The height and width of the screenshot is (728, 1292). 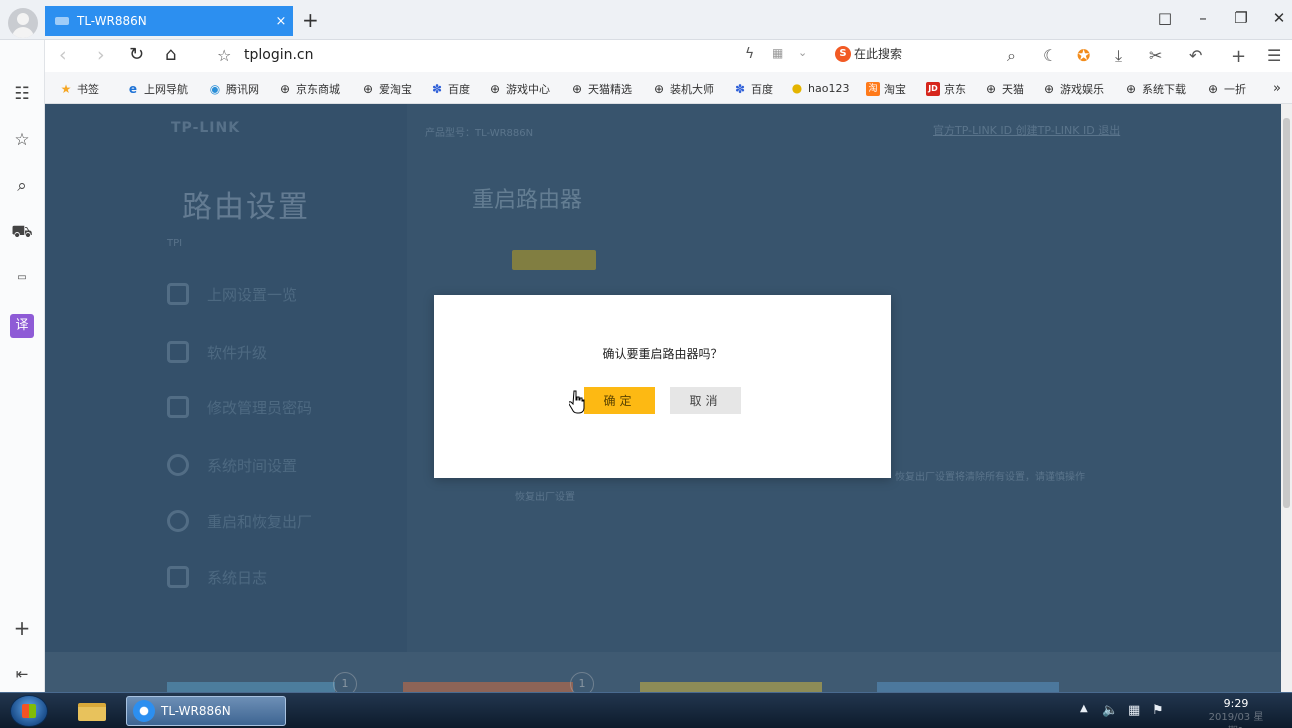 I want to click on favorites-star-icon: ☆, so click(x=22, y=140).